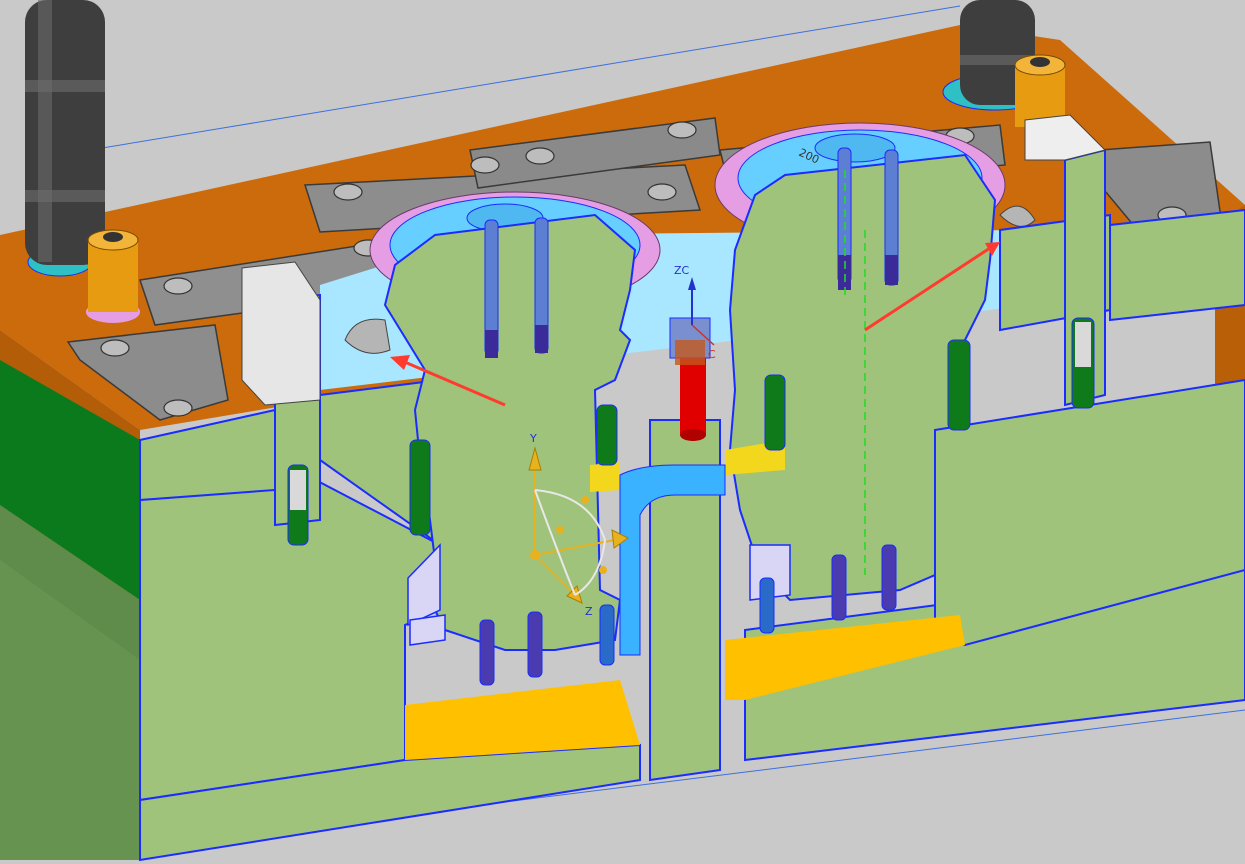  What do you see at coordinates (682, 270) in the screenshot?
I see `zc-axis-label: ZC` at bounding box center [682, 270].